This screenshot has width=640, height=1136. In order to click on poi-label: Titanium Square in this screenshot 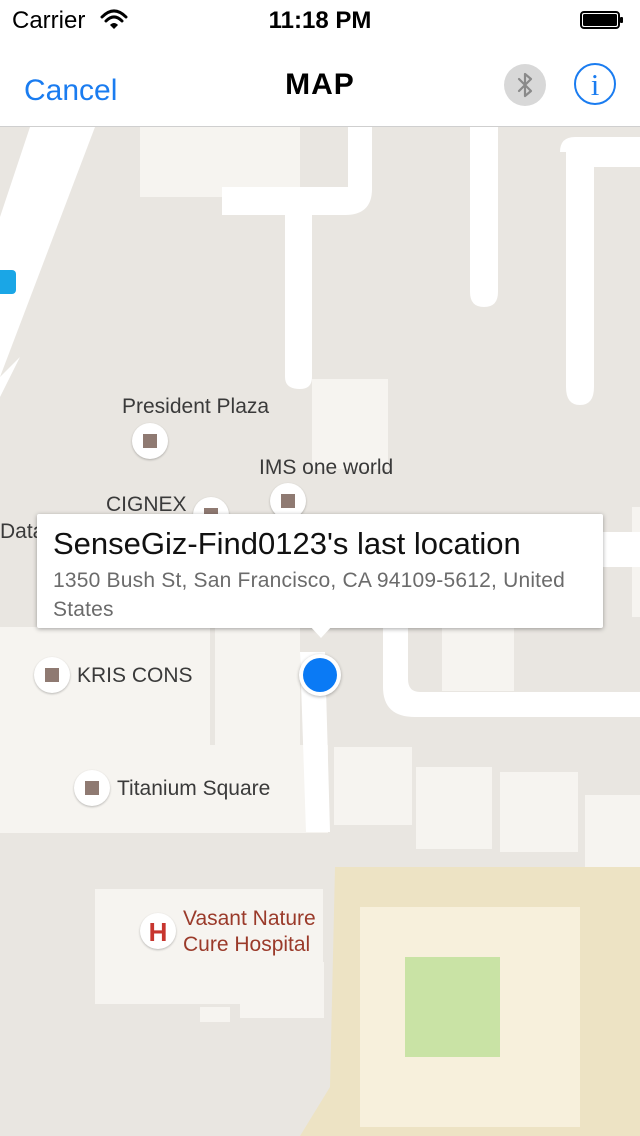, I will do `click(194, 788)`.